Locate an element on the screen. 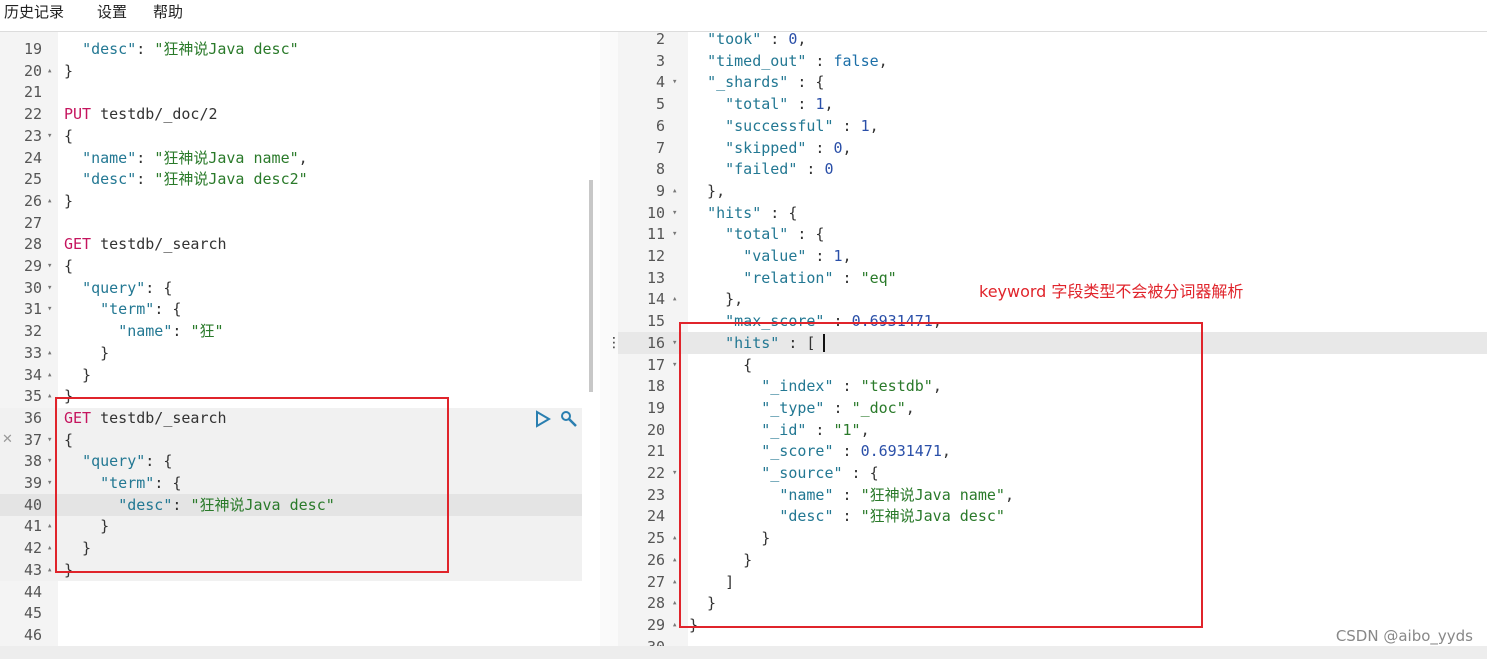  code-line: 23 ▾ { is located at coordinates (300, 137).